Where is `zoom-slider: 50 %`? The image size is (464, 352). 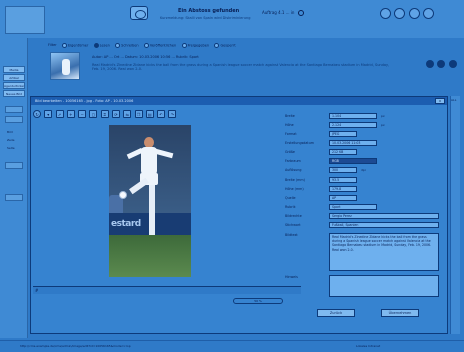 zoom-slider: 50 % is located at coordinates (258, 301).